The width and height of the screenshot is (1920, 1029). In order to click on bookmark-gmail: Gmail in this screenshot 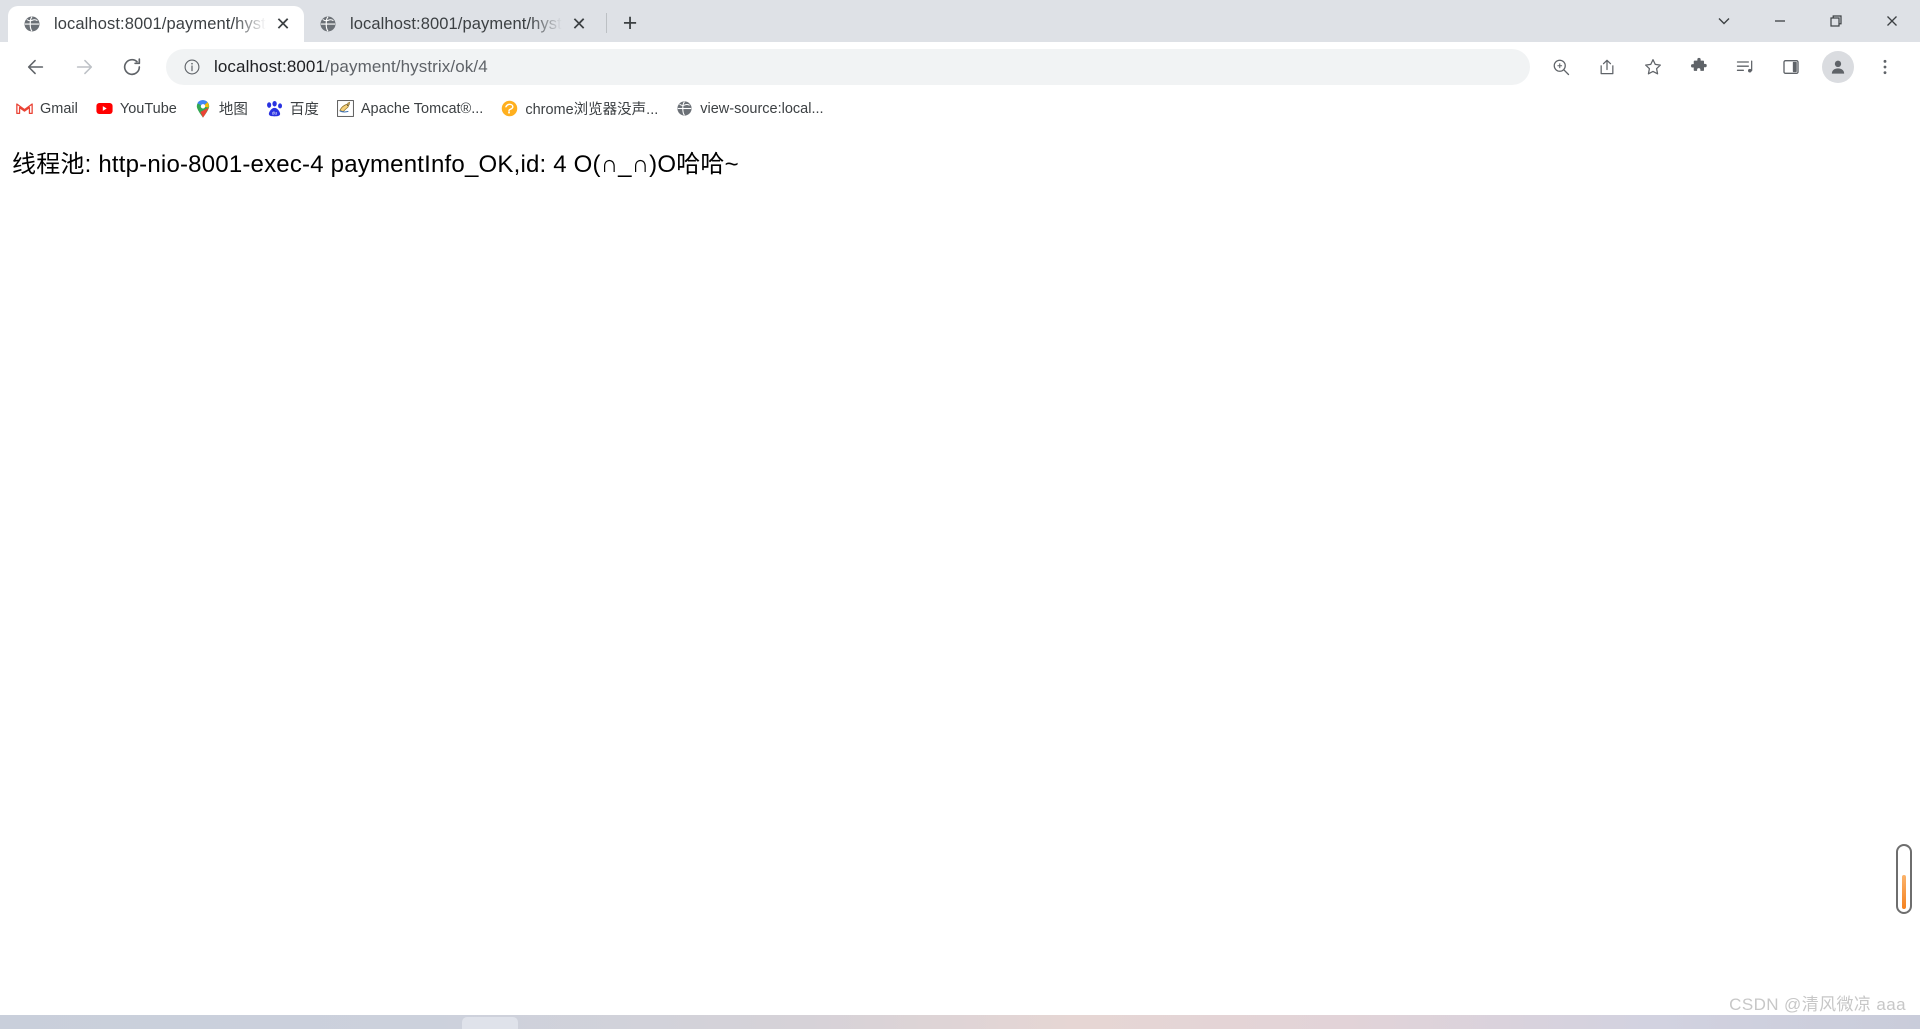, I will do `click(47, 109)`.